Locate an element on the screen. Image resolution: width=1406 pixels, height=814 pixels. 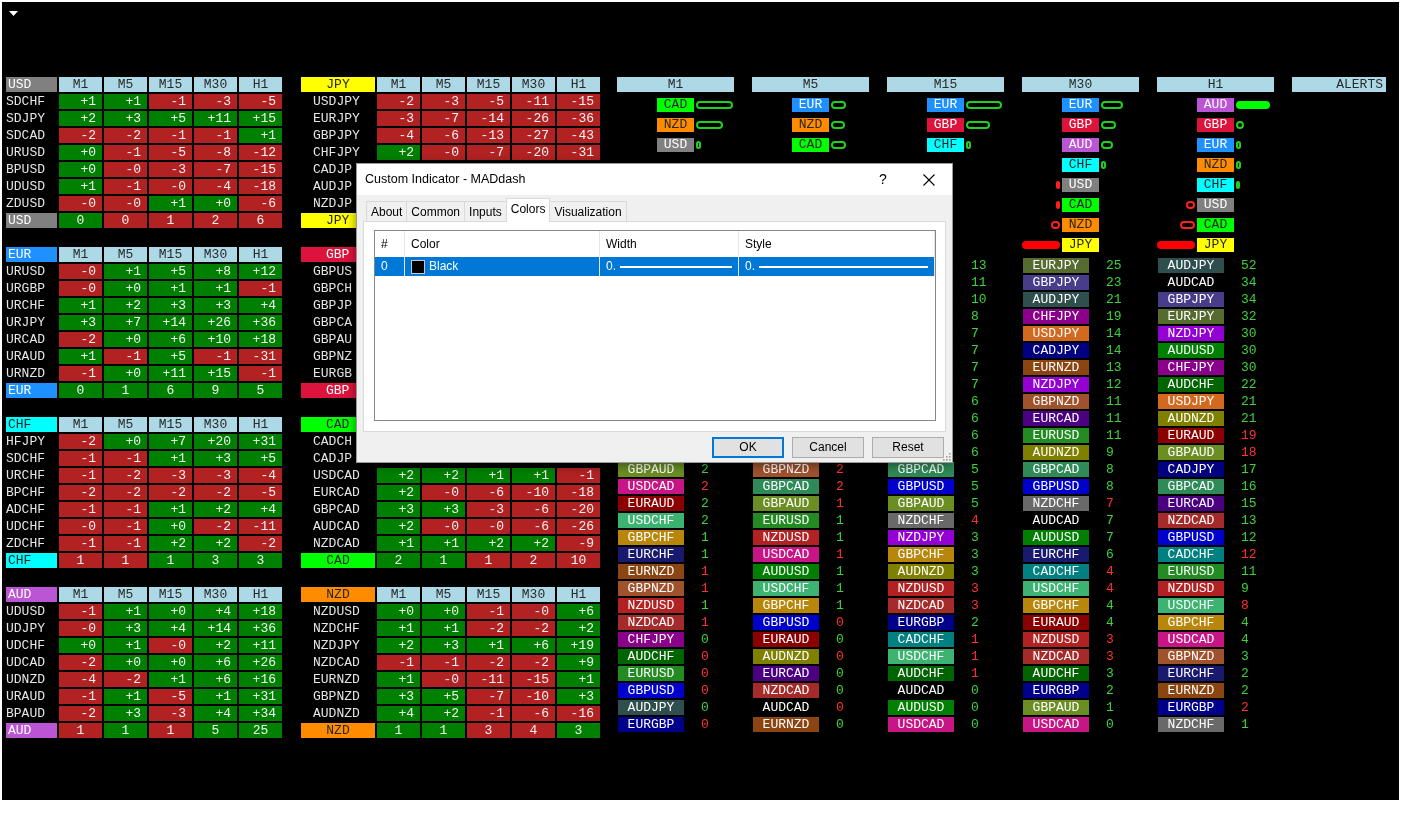
pair-label: CADCH is located at coordinates (332, 441).